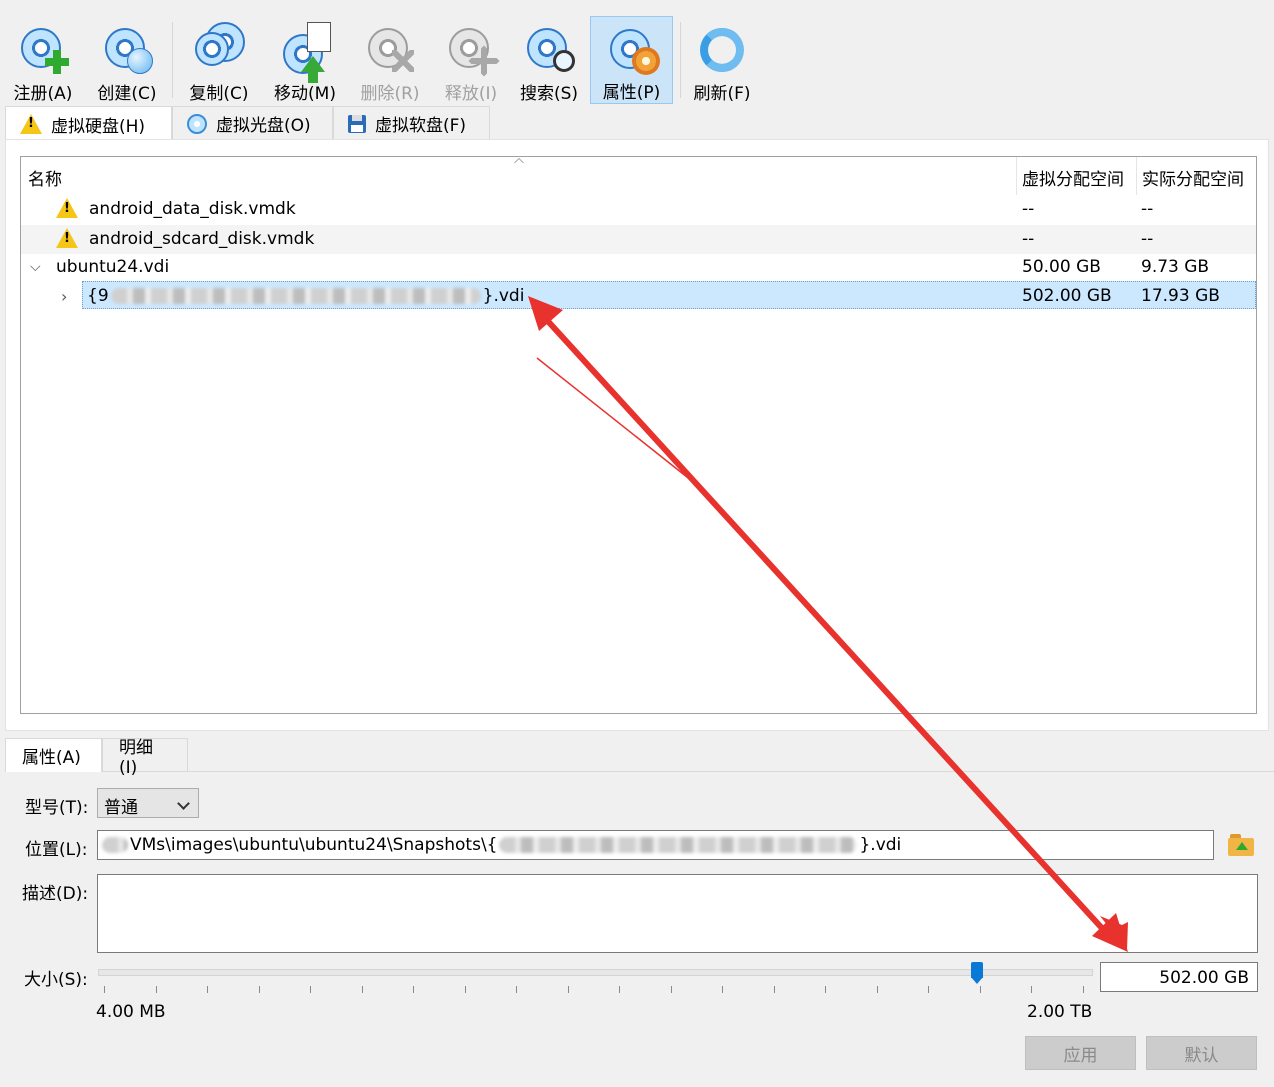 The height and width of the screenshot is (1087, 1274). I want to click on description-field, so click(677, 913).